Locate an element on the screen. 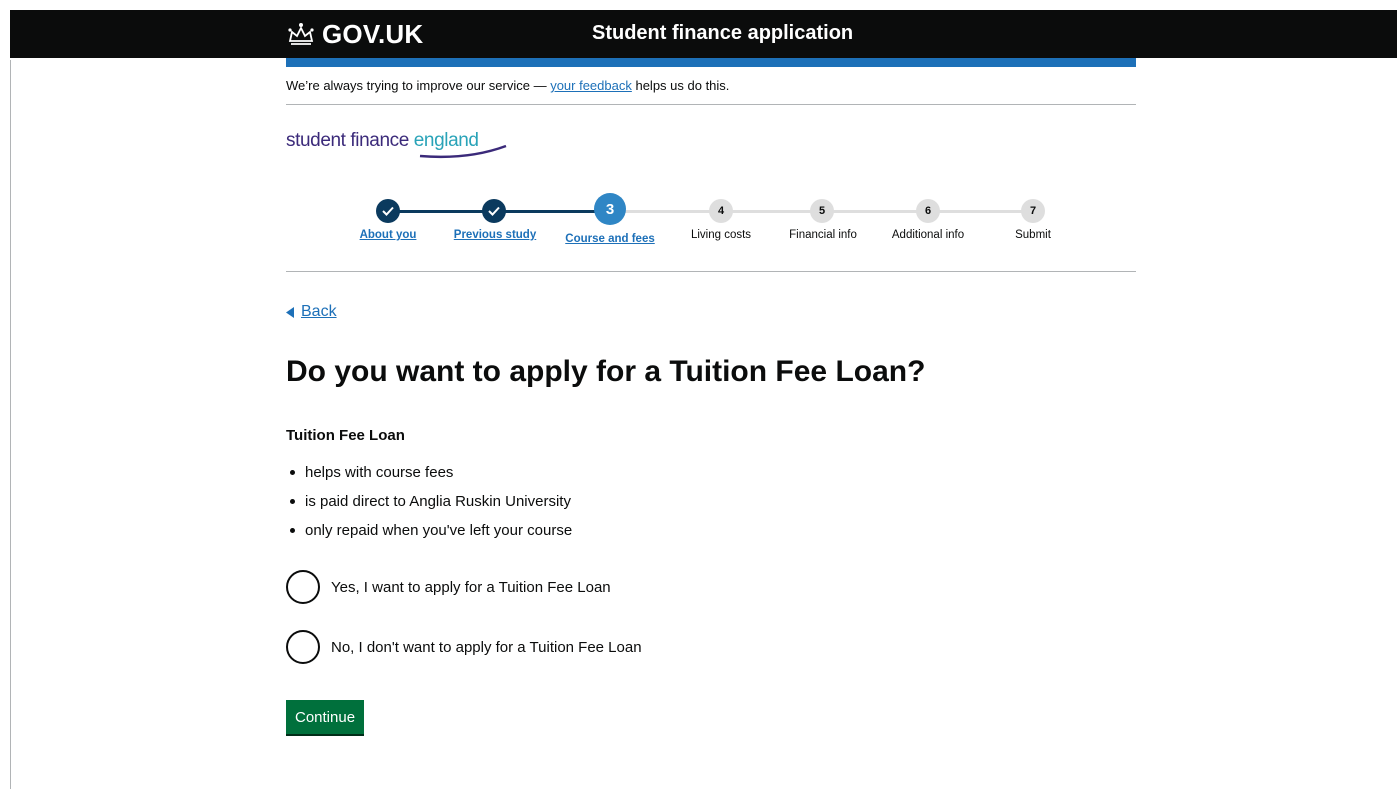 The image size is (1397, 789). step-additional-info-label: Additional info is located at coordinates (928, 235).